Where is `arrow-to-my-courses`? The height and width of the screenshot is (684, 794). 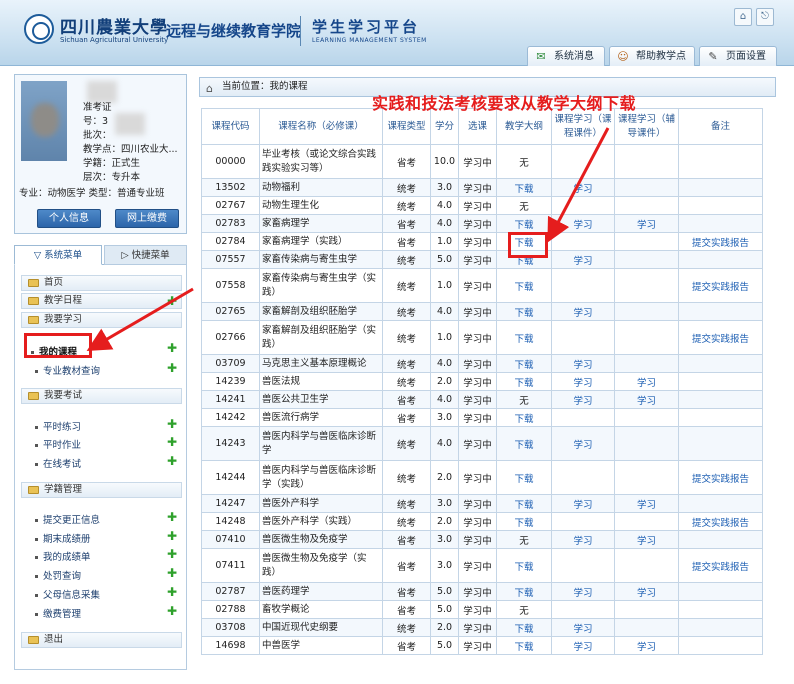 arrow-to-my-courses is located at coordinates (140, 319).